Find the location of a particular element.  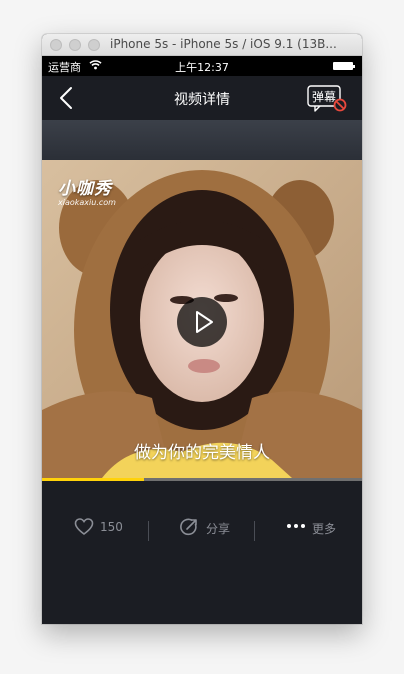

status-bar: 运营商 上午12:37 is located at coordinates (202, 66).